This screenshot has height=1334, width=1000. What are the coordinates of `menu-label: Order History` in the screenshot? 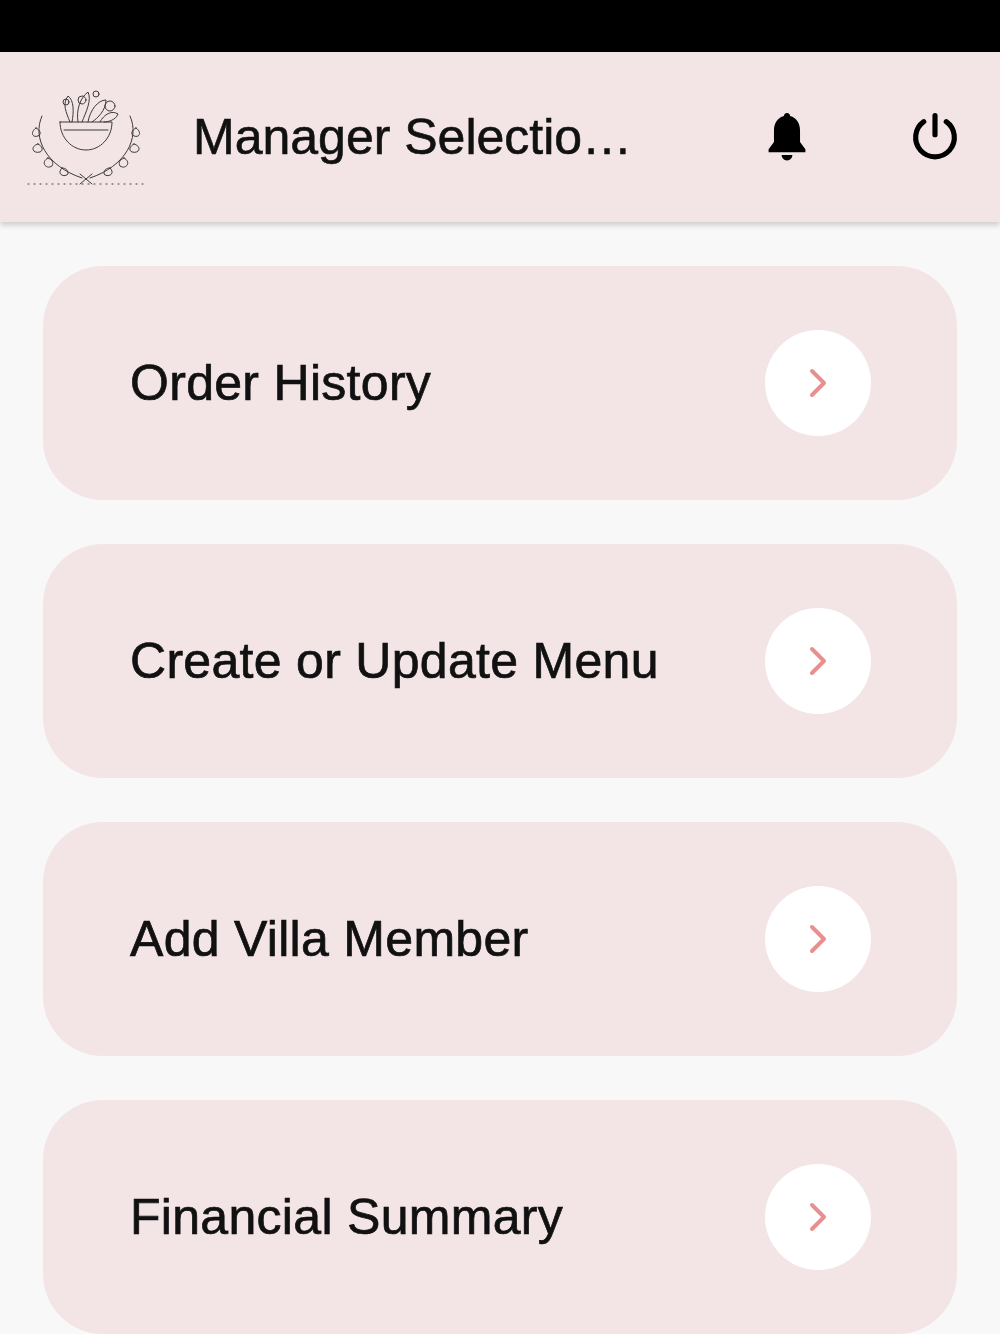 It's located at (281, 383).